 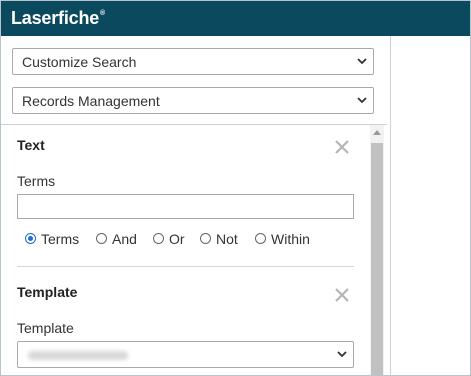 I want to click on terms-input, so click(x=185, y=206).